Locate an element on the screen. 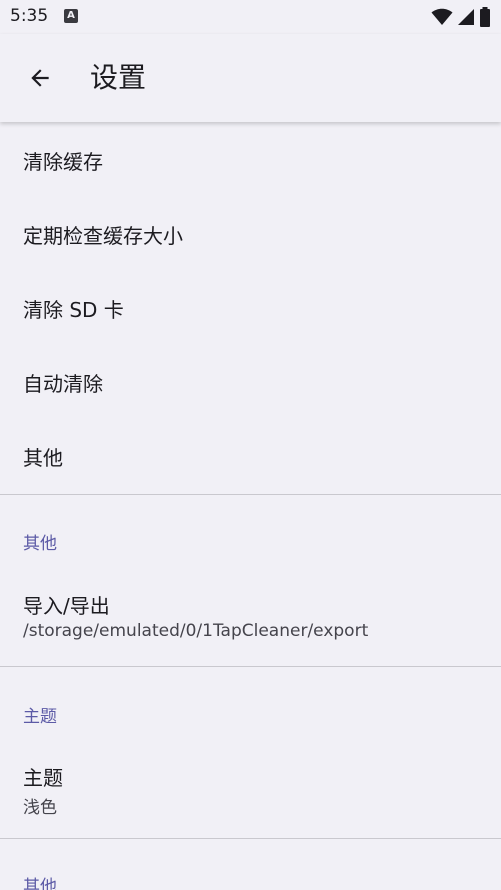 This screenshot has height=890, width=501. back-button is located at coordinates (40, 78).